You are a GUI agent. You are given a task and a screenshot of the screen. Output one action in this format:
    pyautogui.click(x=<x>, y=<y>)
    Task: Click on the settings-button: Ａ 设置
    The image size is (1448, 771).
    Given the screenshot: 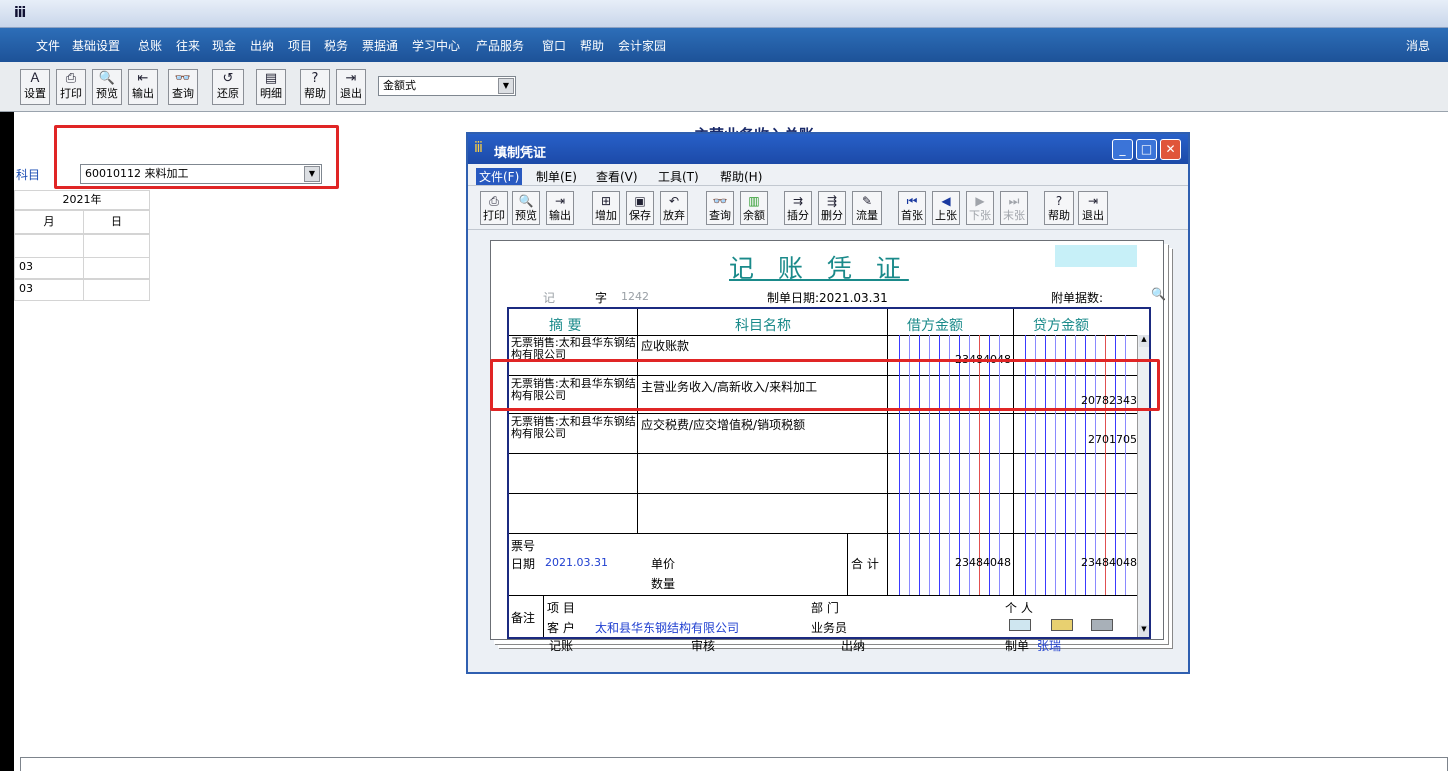 What is the action you would take?
    pyautogui.click(x=35, y=87)
    